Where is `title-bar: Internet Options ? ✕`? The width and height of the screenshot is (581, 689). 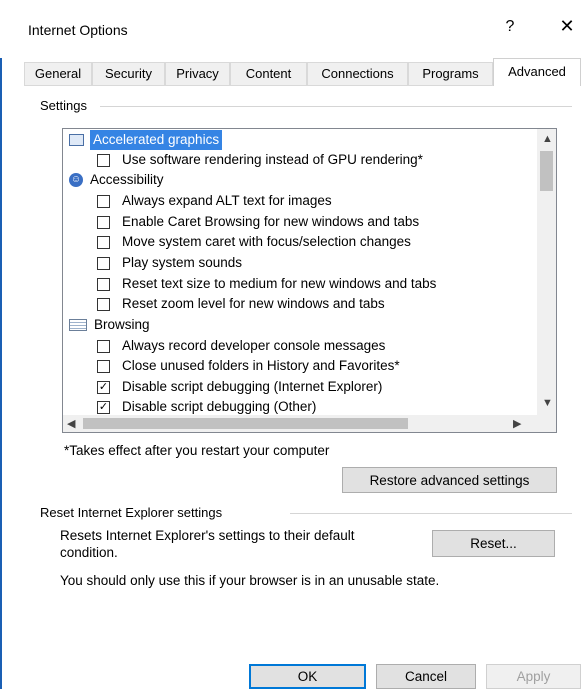 title-bar: Internet Options ? ✕ is located at coordinates (290, 29).